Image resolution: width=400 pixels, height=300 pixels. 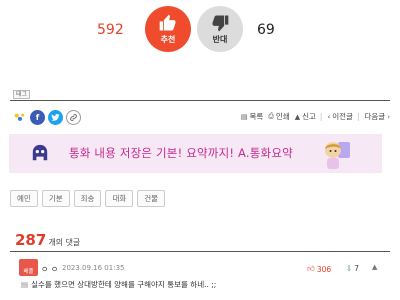 What do you see at coordinates (110, 30) in the screenshot?
I see `upvote-count: 592` at bounding box center [110, 30].